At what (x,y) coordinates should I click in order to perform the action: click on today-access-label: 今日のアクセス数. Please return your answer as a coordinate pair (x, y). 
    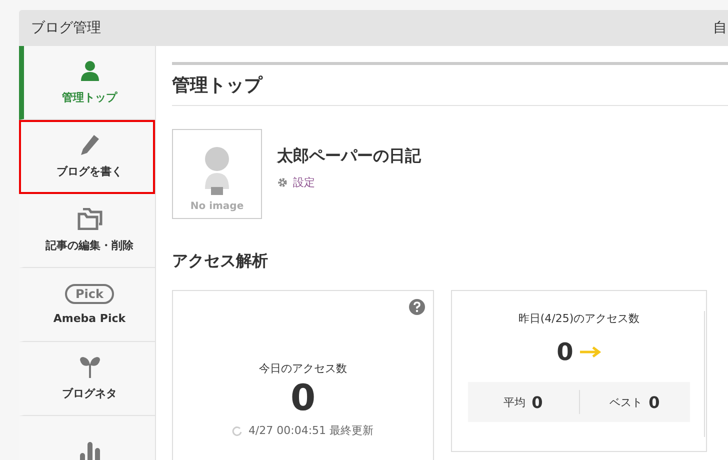
    Looking at the image, I should click on (303, 368).